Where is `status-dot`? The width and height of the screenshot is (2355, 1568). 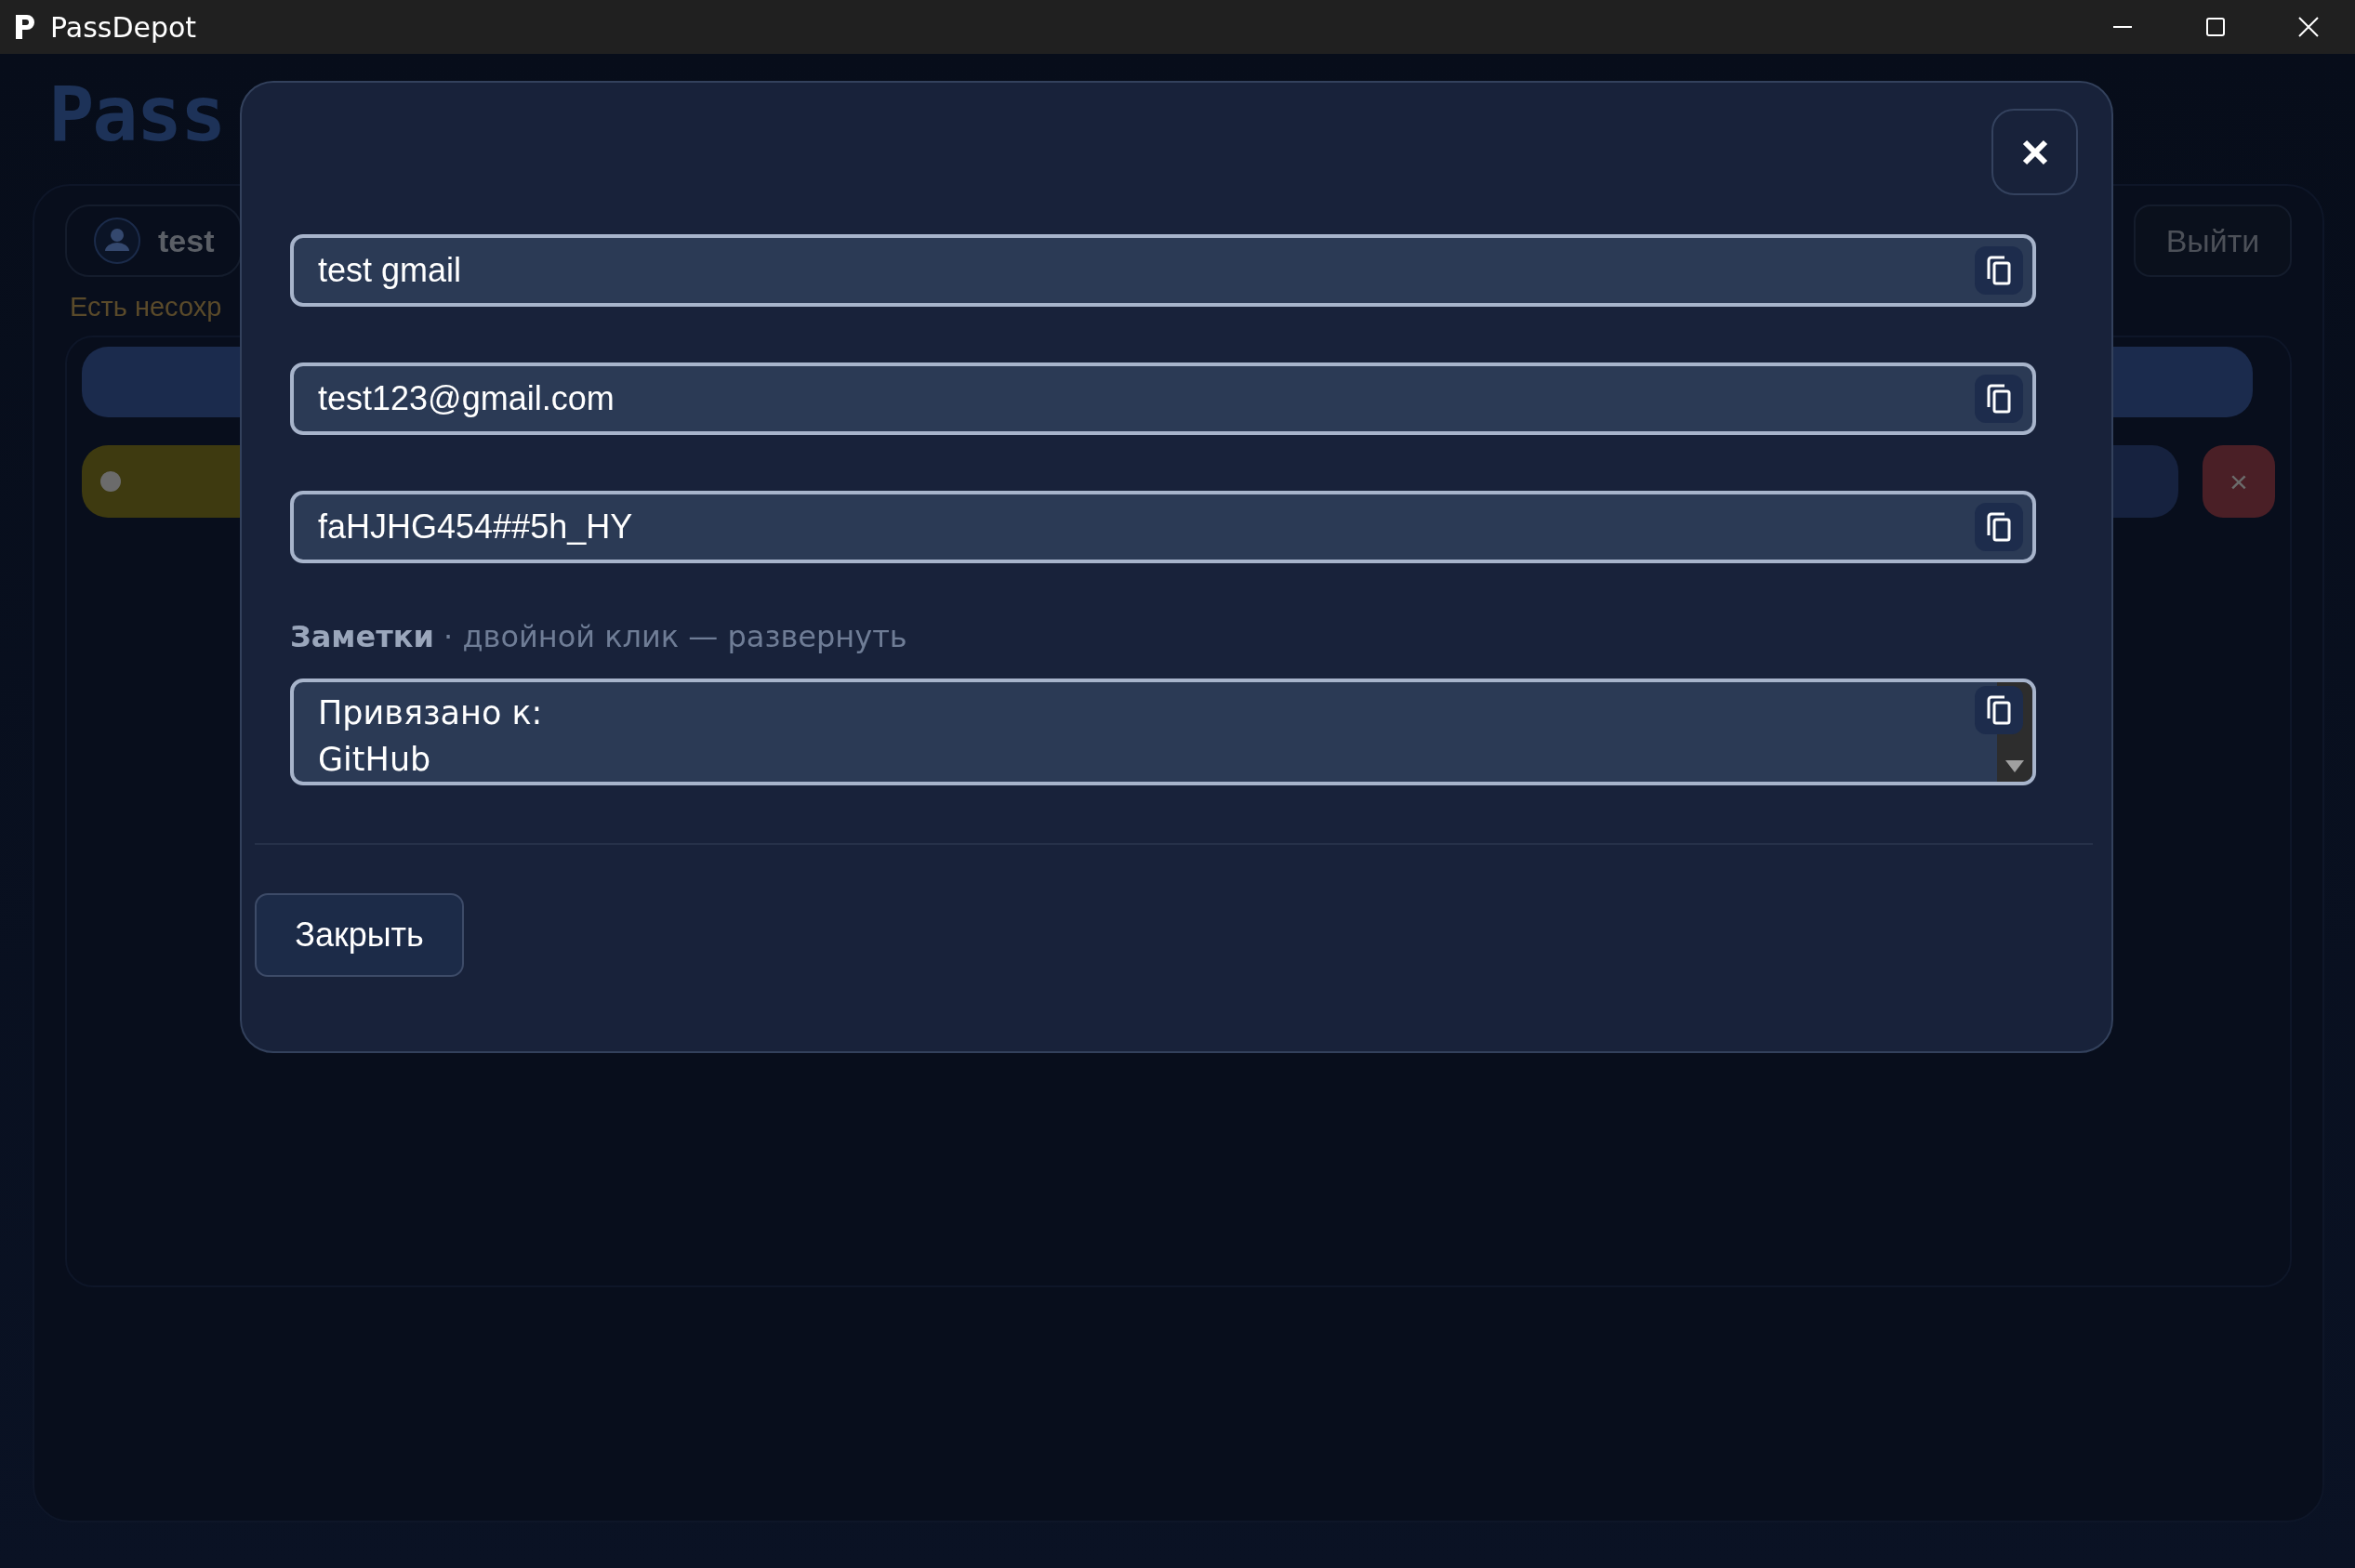 status-dot is located at coordinates (110, 482).